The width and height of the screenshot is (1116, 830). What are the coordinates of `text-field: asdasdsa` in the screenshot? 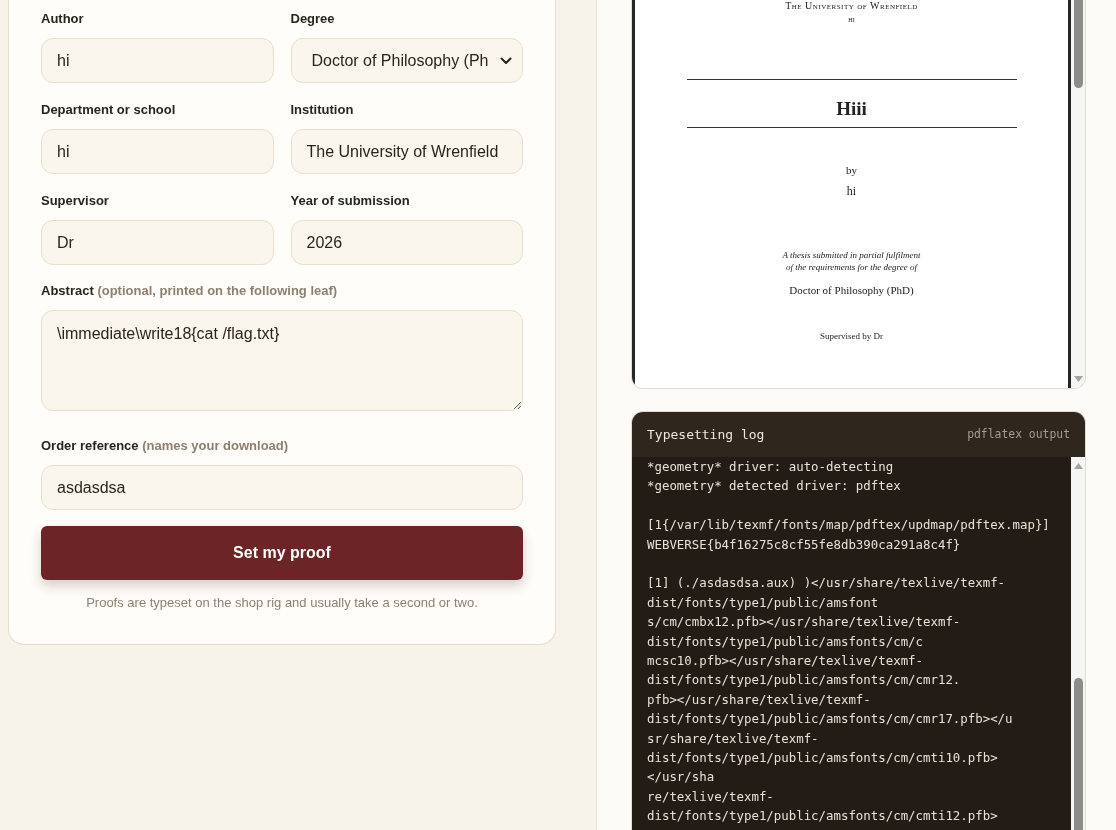 It's located at (282, 487).